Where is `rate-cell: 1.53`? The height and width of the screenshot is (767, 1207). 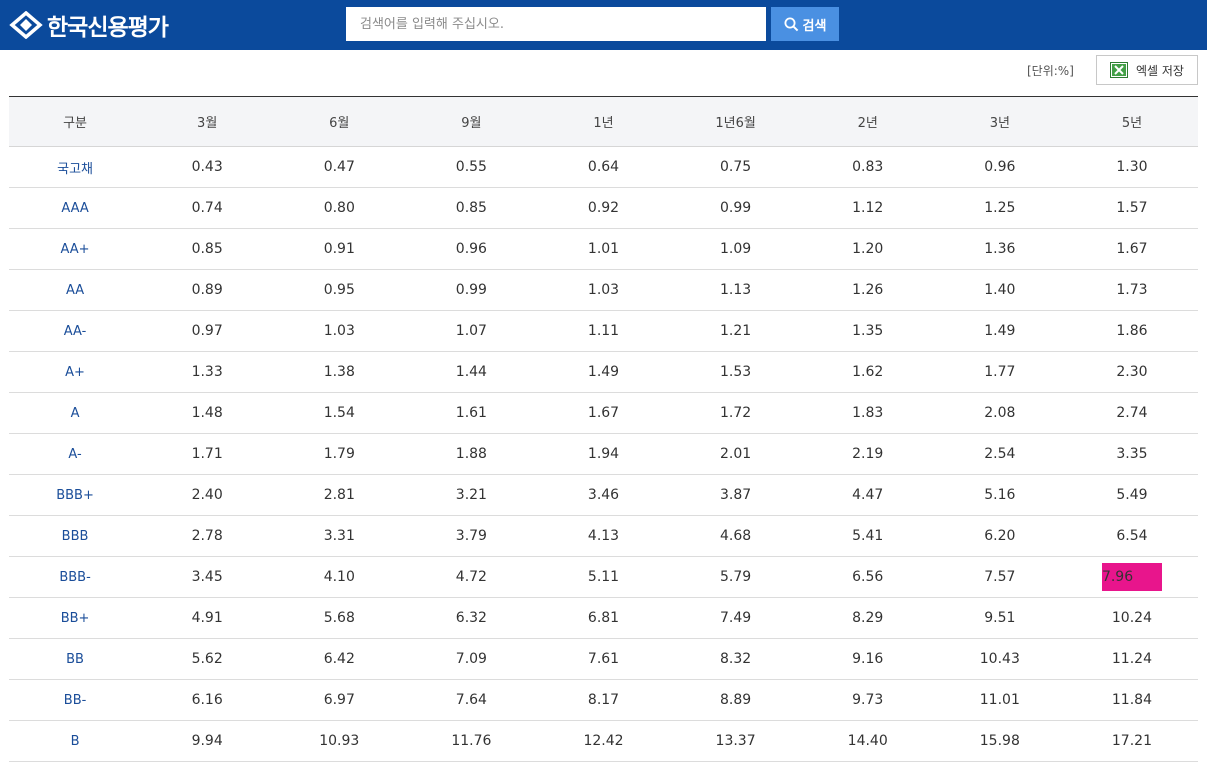 rate-cell: 1.53 is located at coordinates (736, 372).